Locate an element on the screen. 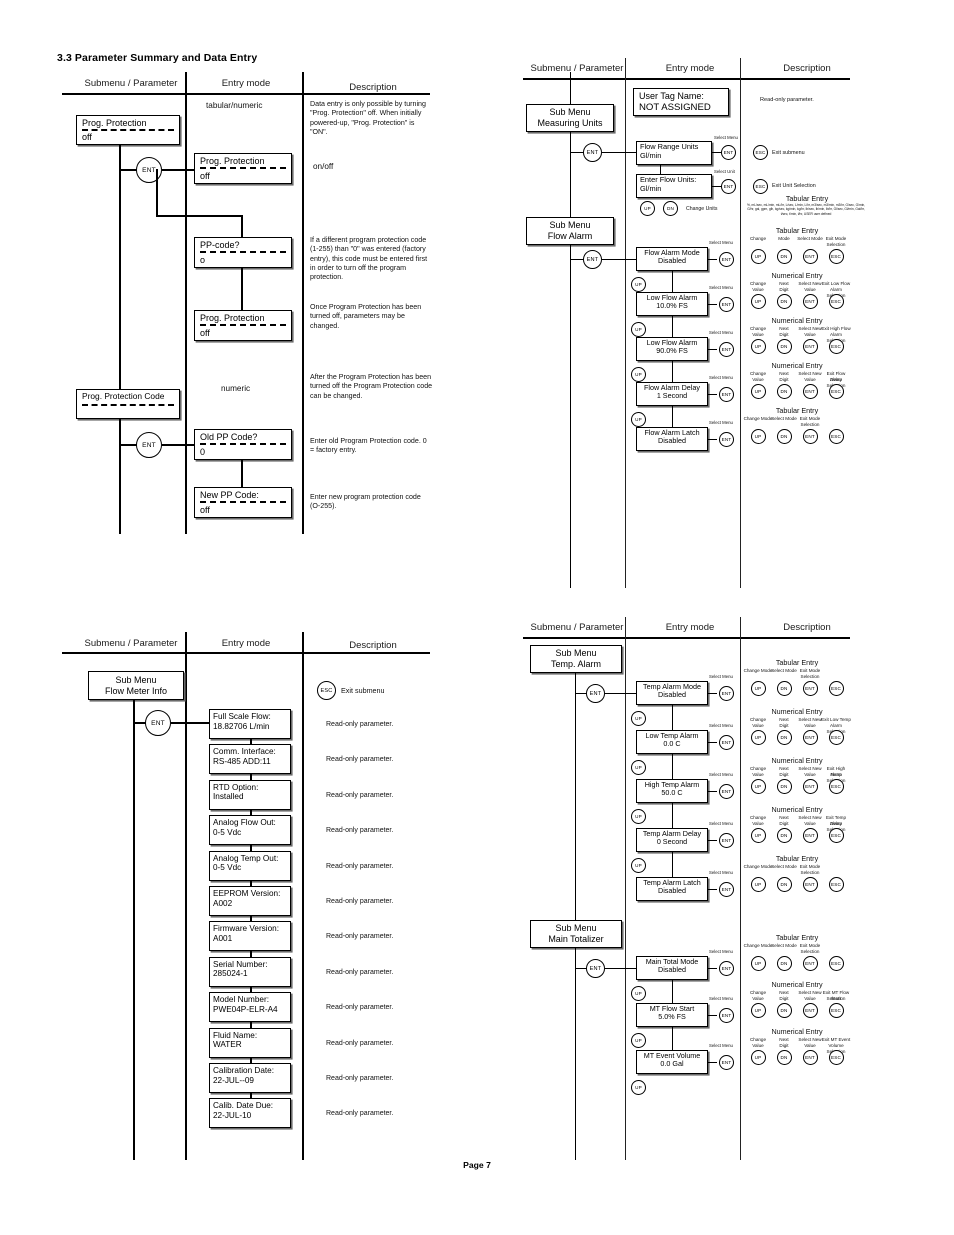 The width and height of the screenshot is (954, 1235). box-flow-meter-info-item: RTD Option: Installed is located at coordinates (250, 794).